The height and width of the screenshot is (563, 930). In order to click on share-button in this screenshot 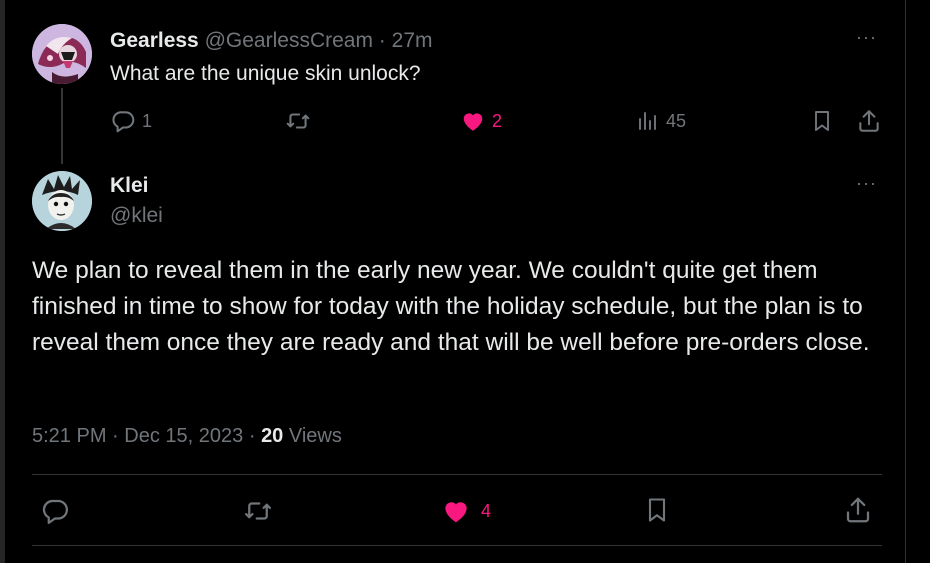, I will do `click(858, 510)`.